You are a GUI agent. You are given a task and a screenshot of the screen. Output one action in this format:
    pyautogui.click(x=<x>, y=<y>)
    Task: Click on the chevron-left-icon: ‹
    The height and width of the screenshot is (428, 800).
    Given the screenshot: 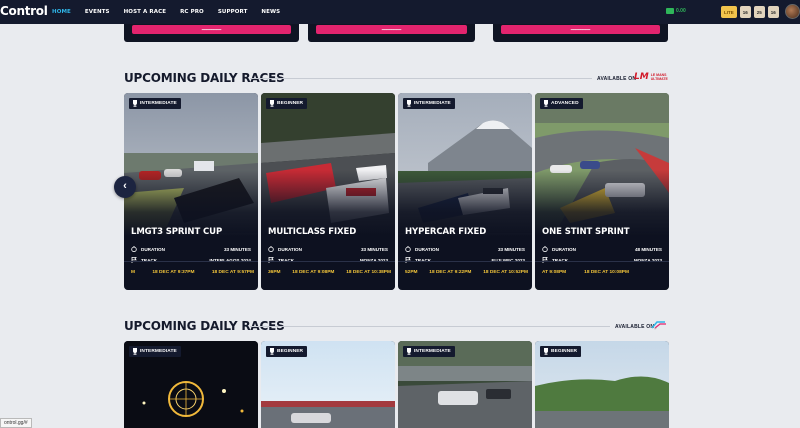 What is the action you would take?
    pyautogui.click(x=125, y=186)
    